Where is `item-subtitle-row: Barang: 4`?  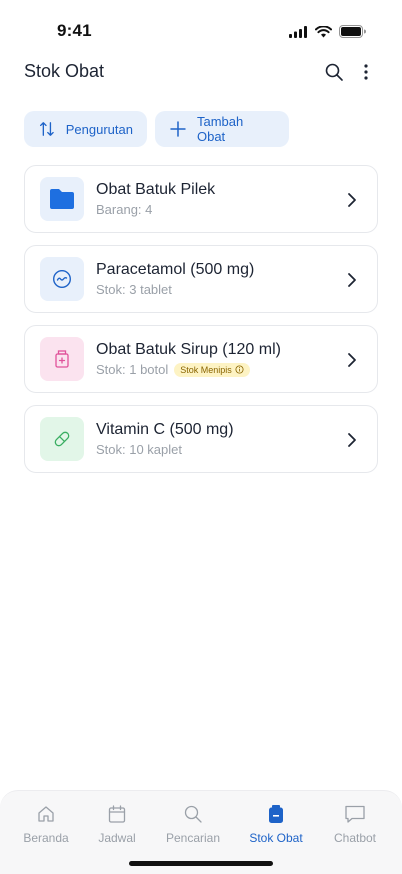 item-subtitle-row: Barang: 4 is located at coordinates (124, 209).